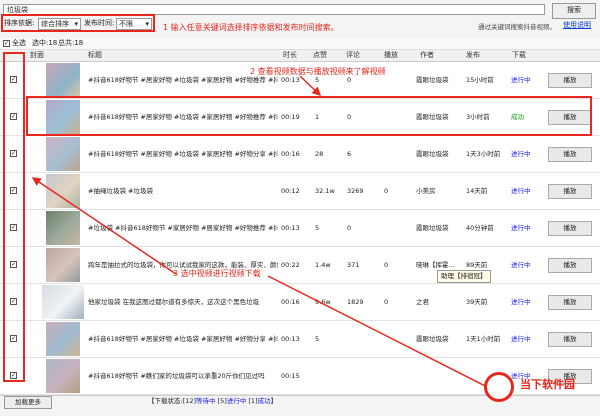  What do you see at coordinates (300, 405) in the screenshot?
I see `status-bar` at bounding box center [300, 405].